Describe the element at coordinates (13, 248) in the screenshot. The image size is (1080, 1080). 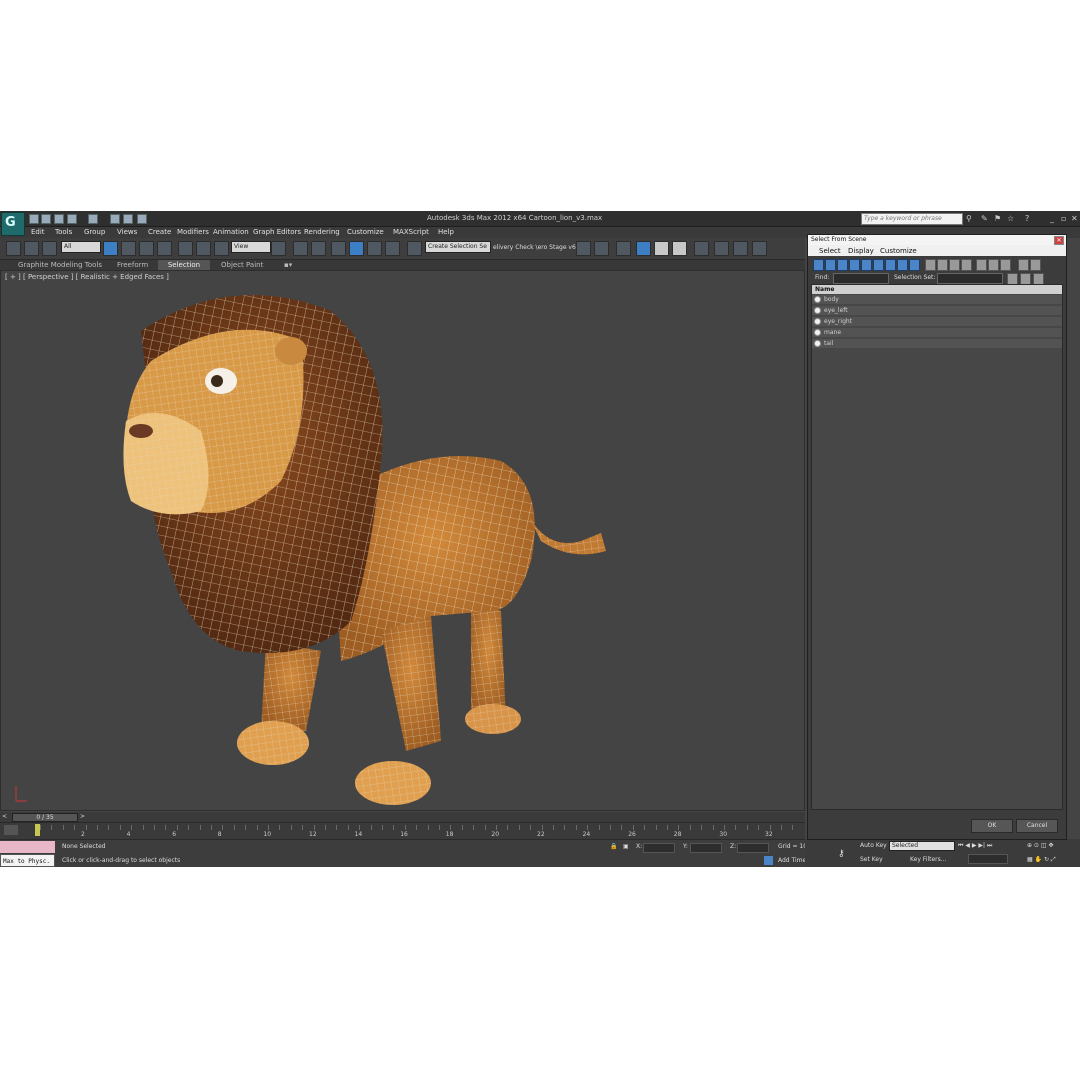
I see `select-link-icon` at that location.